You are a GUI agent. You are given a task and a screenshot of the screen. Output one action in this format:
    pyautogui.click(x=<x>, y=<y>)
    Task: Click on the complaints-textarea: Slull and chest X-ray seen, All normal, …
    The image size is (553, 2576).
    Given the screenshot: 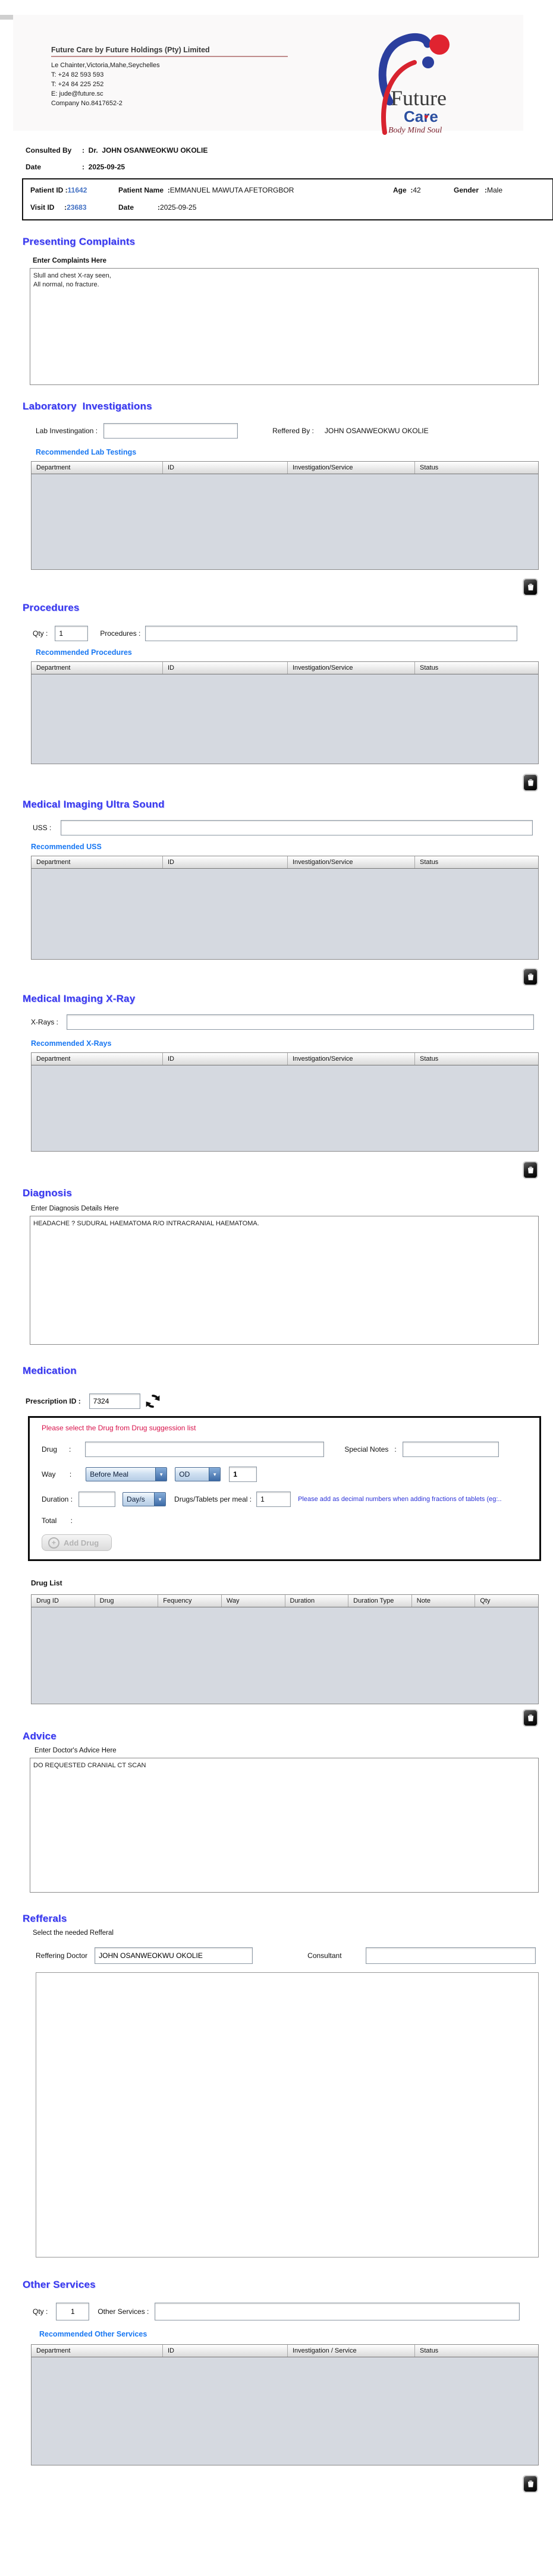 What is the action you would take?
    pyautogui.click(x=284, y=327)
    